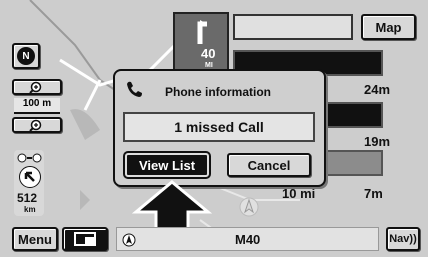 Image resolution: width=428 pixels, height=257 pixels. Describe the element at coordinates (202, 32) in the screenshot. I see `turn-arrow-icon` at that location.